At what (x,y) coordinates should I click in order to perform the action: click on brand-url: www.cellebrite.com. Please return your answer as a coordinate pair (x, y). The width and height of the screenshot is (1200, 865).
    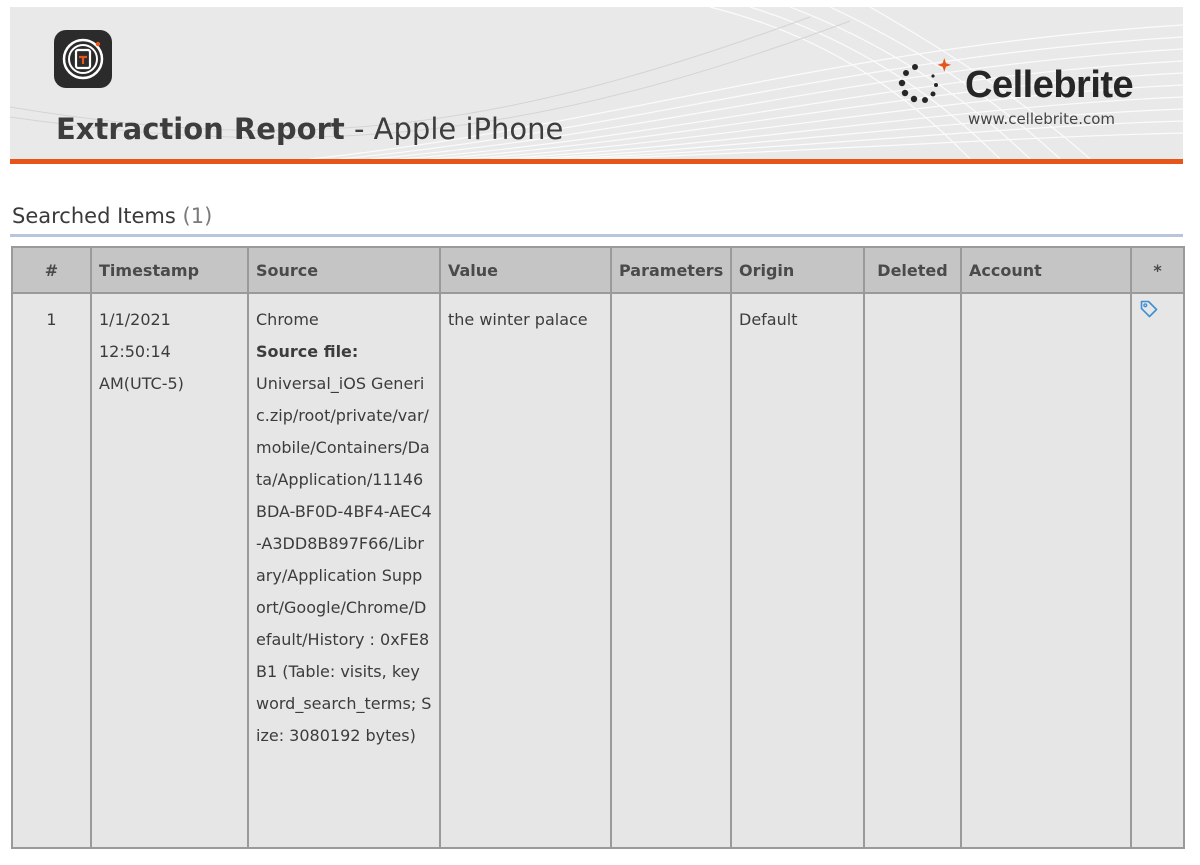
    Looking at the image, I should click on (1042, 119).